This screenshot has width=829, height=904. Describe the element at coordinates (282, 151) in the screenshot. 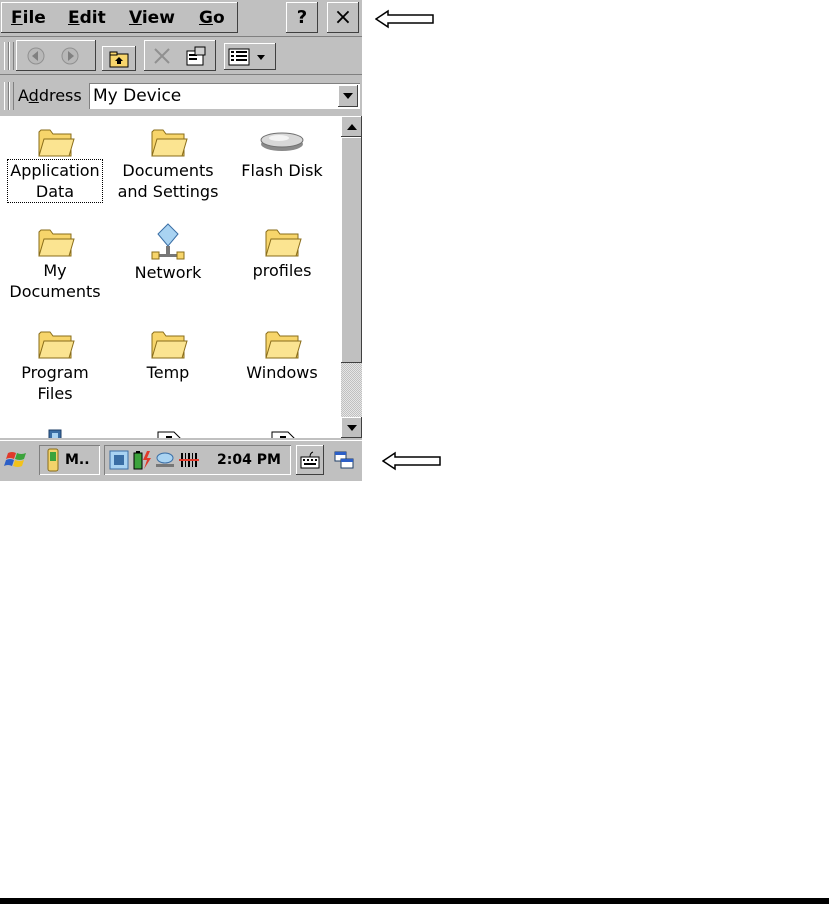

I see `file-item-flash-disk: Flash Disk` at that location.